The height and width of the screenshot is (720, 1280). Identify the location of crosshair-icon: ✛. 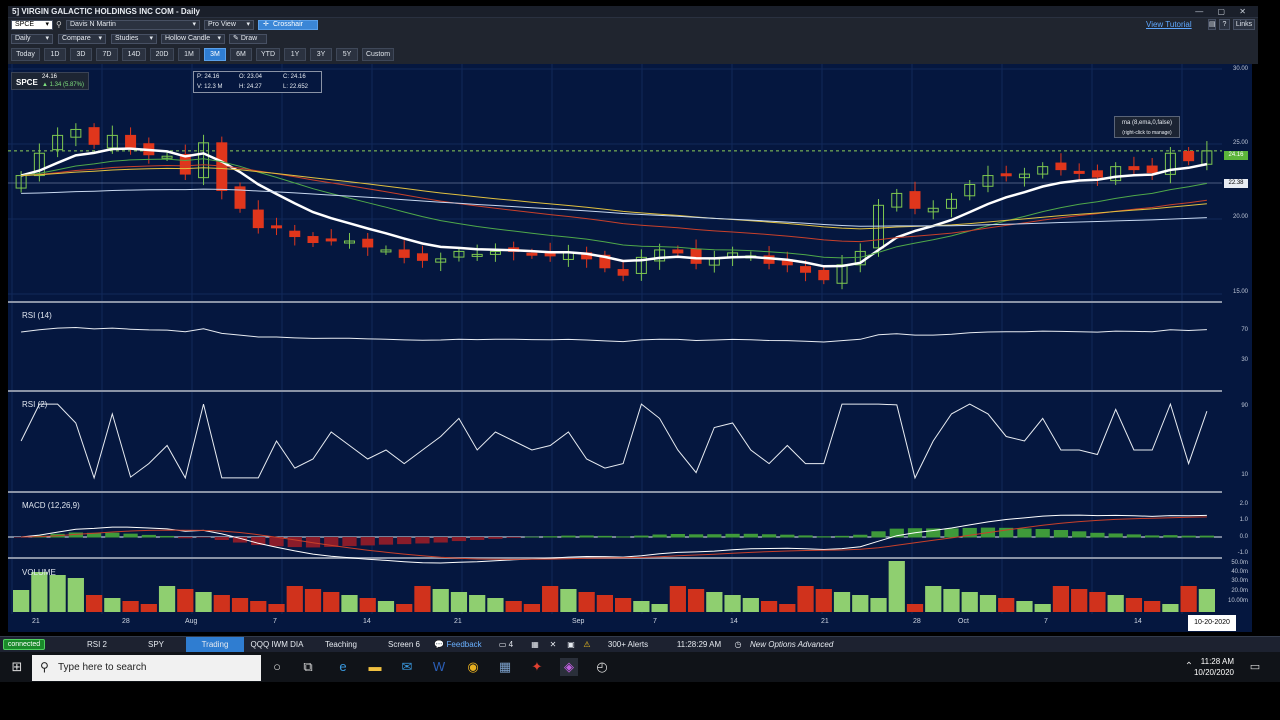
(266, 24).